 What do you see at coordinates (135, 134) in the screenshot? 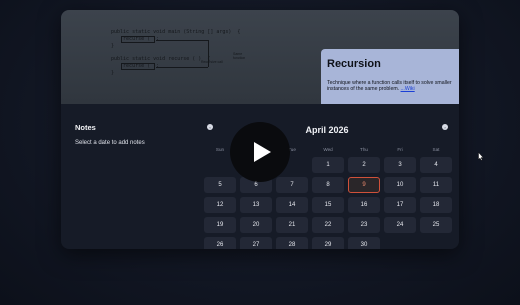
I see `notes-panel: Notes Select a date to add notes` at bounding box center [135, 134].